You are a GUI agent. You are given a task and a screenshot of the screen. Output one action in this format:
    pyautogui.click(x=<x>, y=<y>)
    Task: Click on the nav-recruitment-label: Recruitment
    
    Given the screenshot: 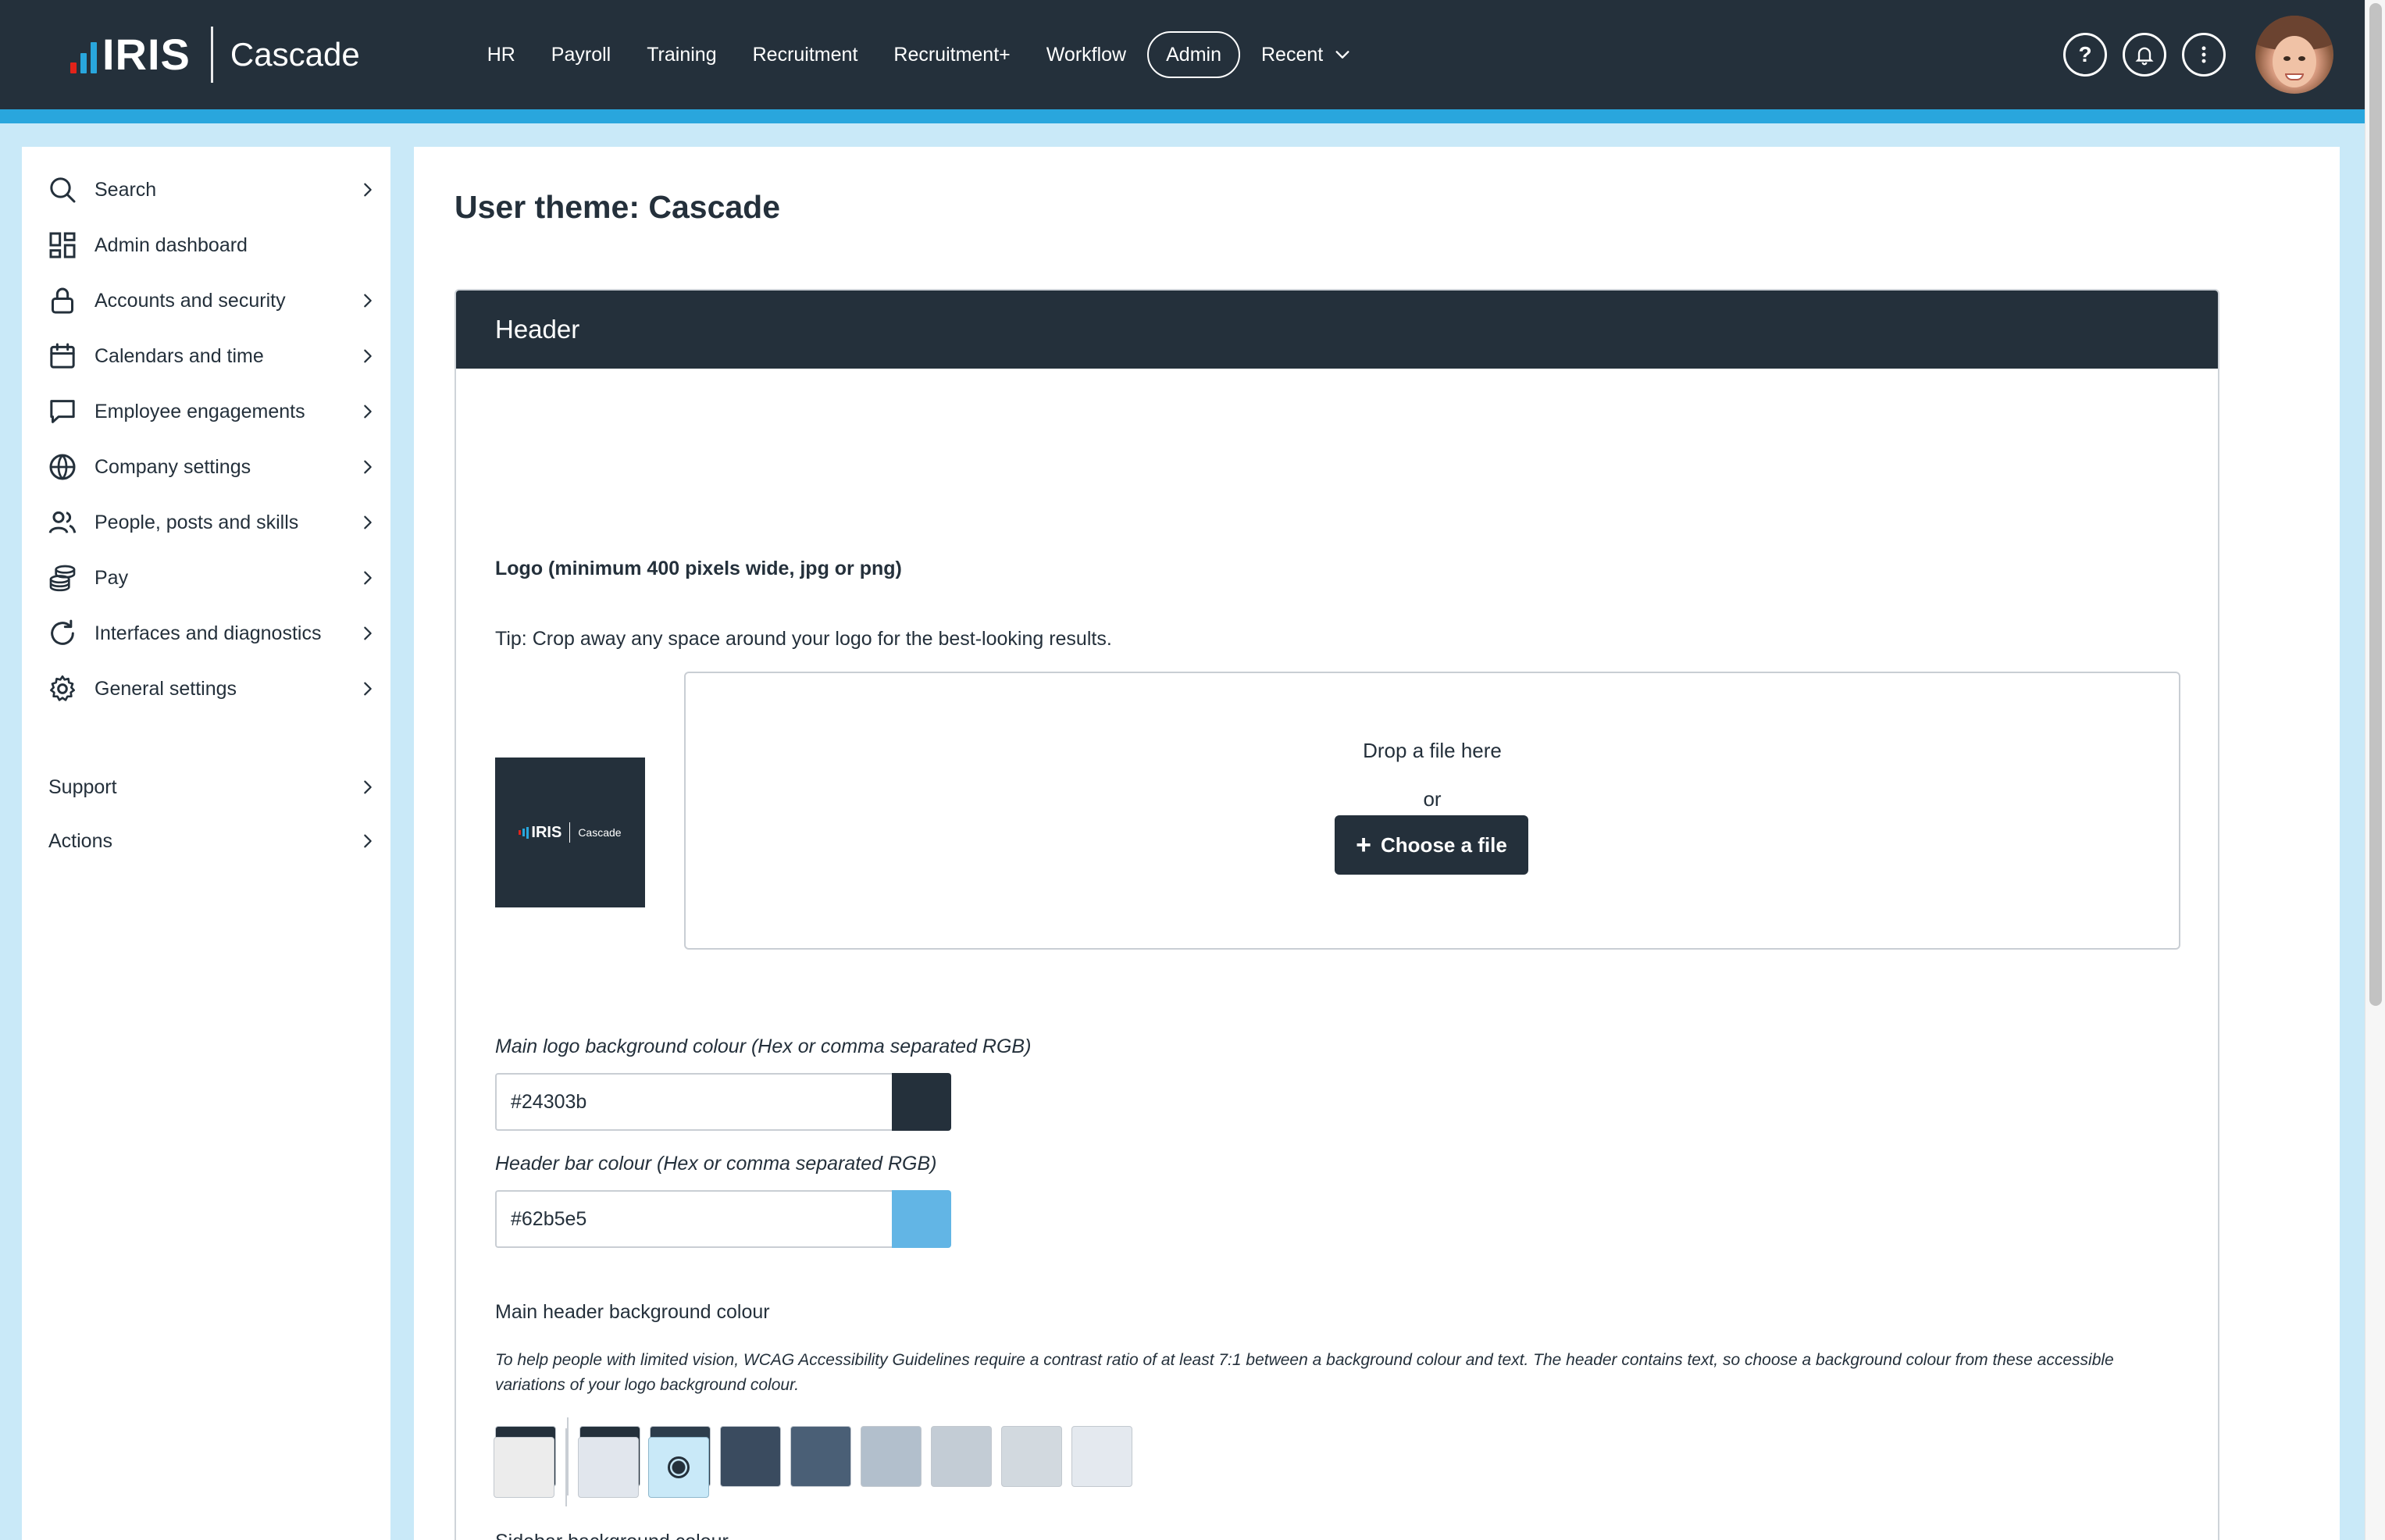 What is the action you would take?
    pyautogui.click(x=805, y=55)
    